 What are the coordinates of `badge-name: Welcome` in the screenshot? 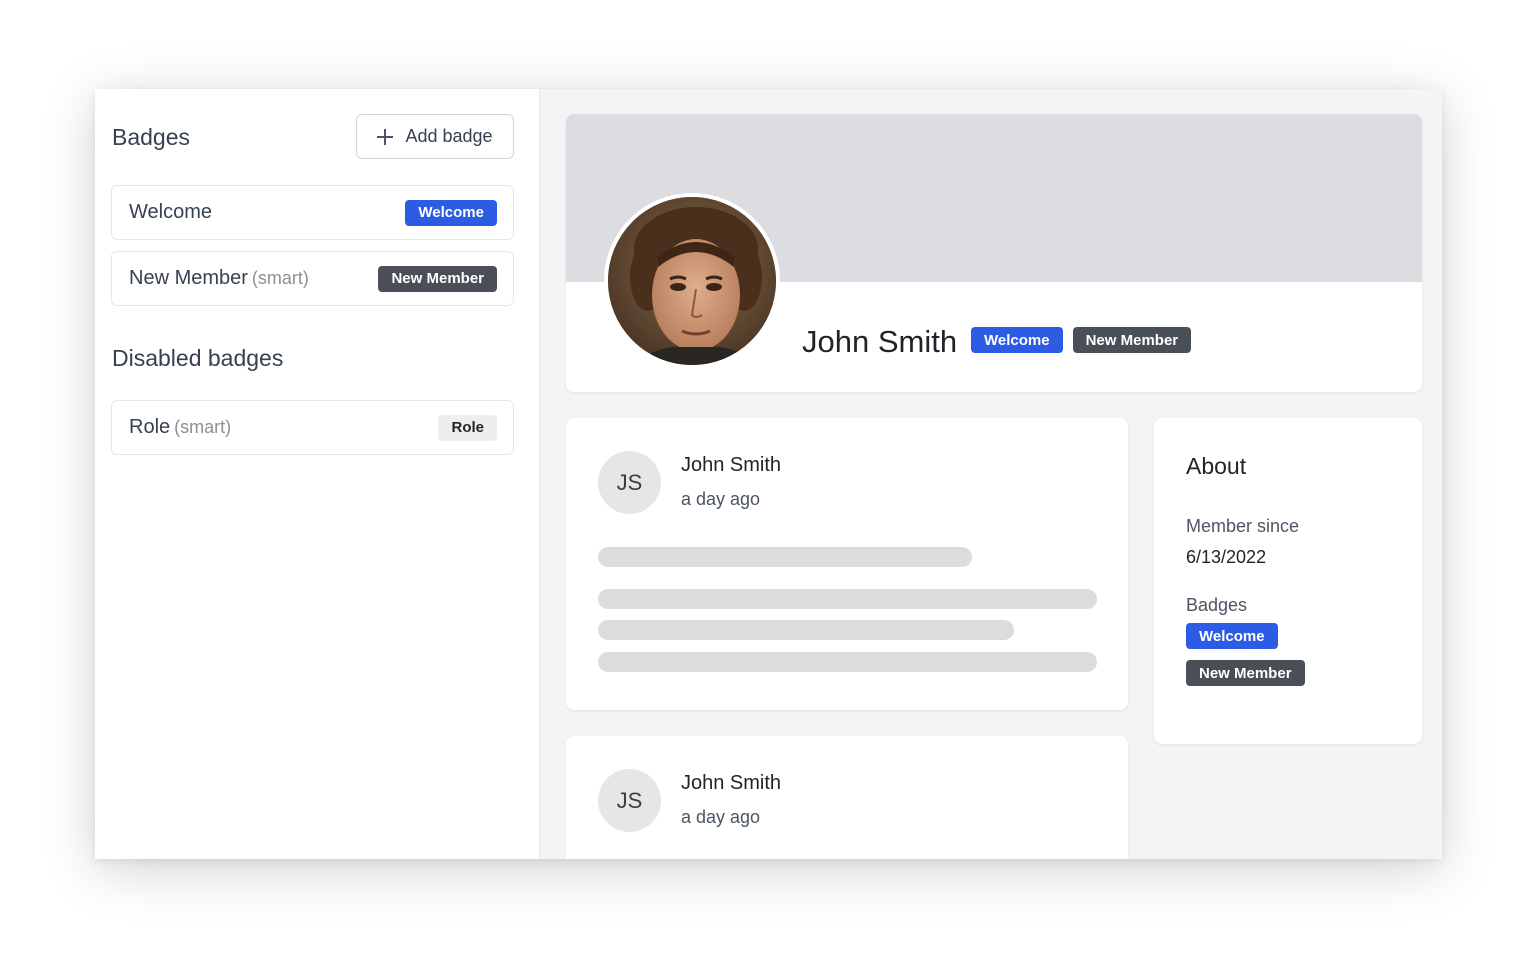 It's located at (170, 212).